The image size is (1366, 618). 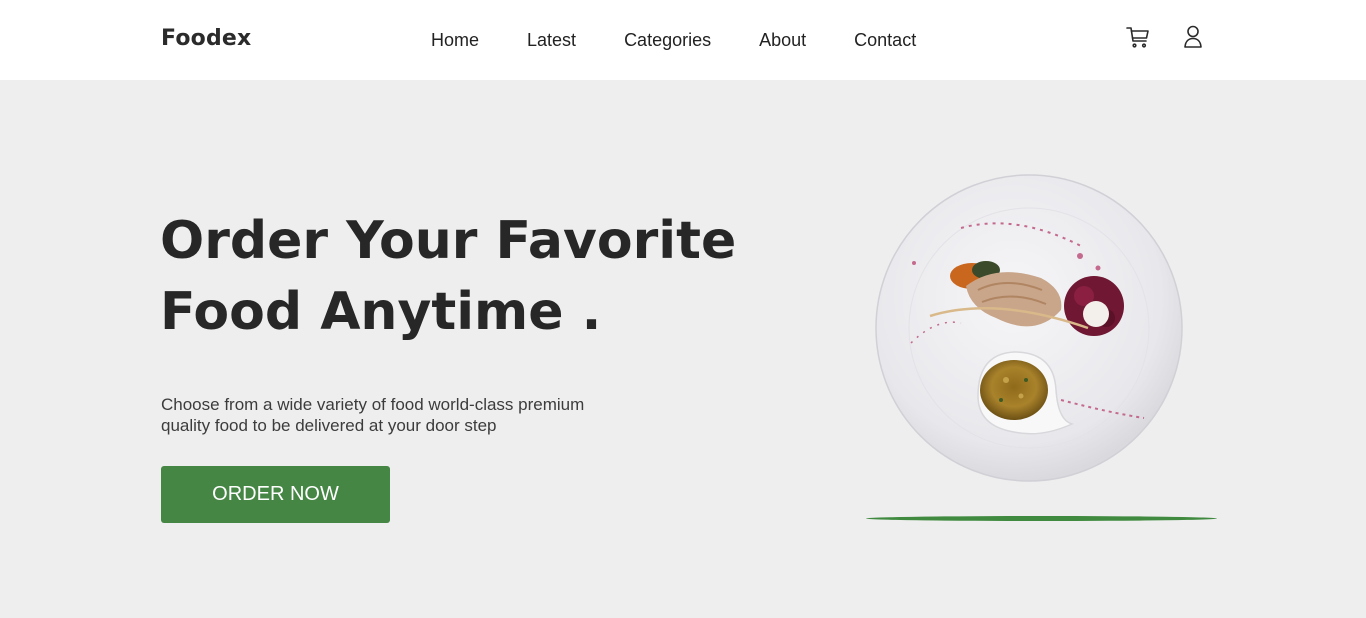 I want to click on nav-link-about: About, so click(x=782, y=40).